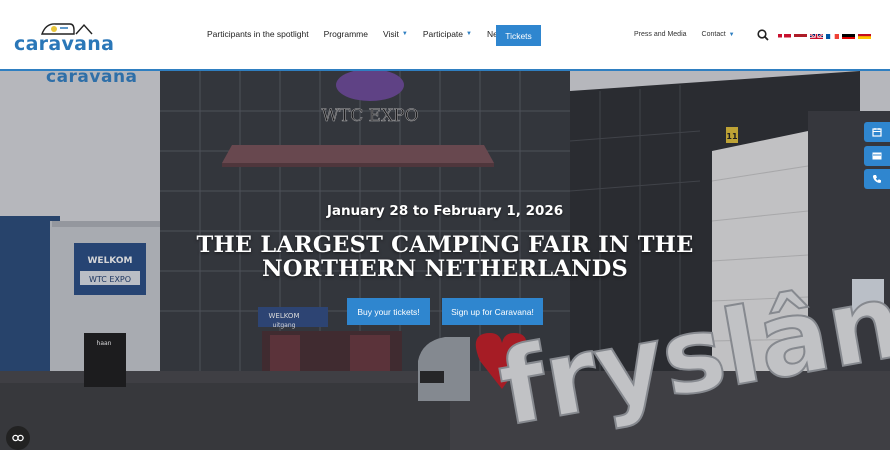  I want to click on nav-item-label: Press and Media, so click(660, 34).